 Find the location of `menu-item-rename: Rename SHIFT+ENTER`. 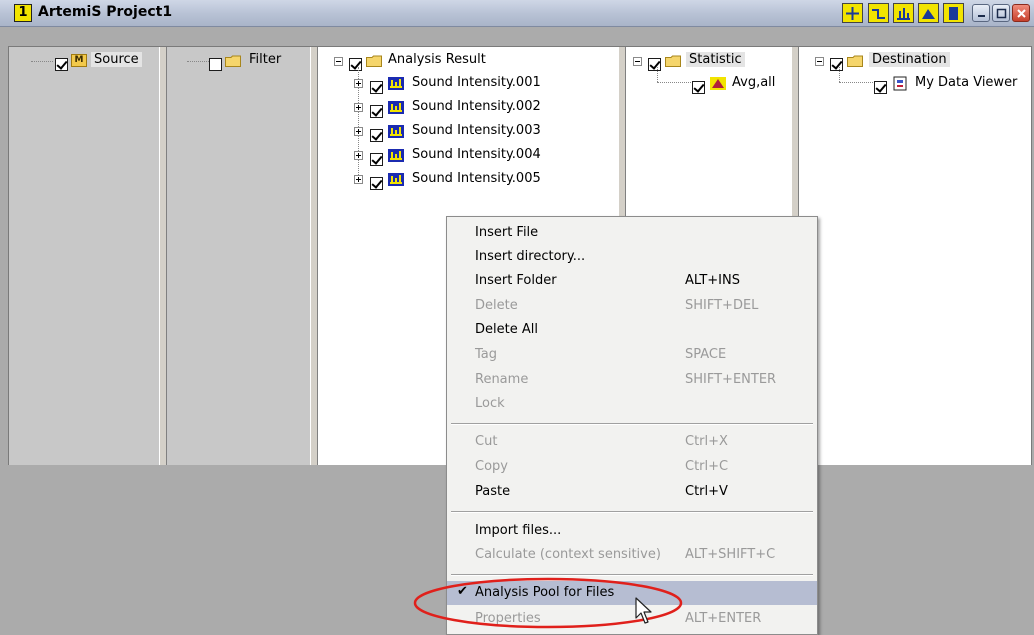

menu-item-rename: Rename SHIFT+ENTER is located at coordinates (632, 380).